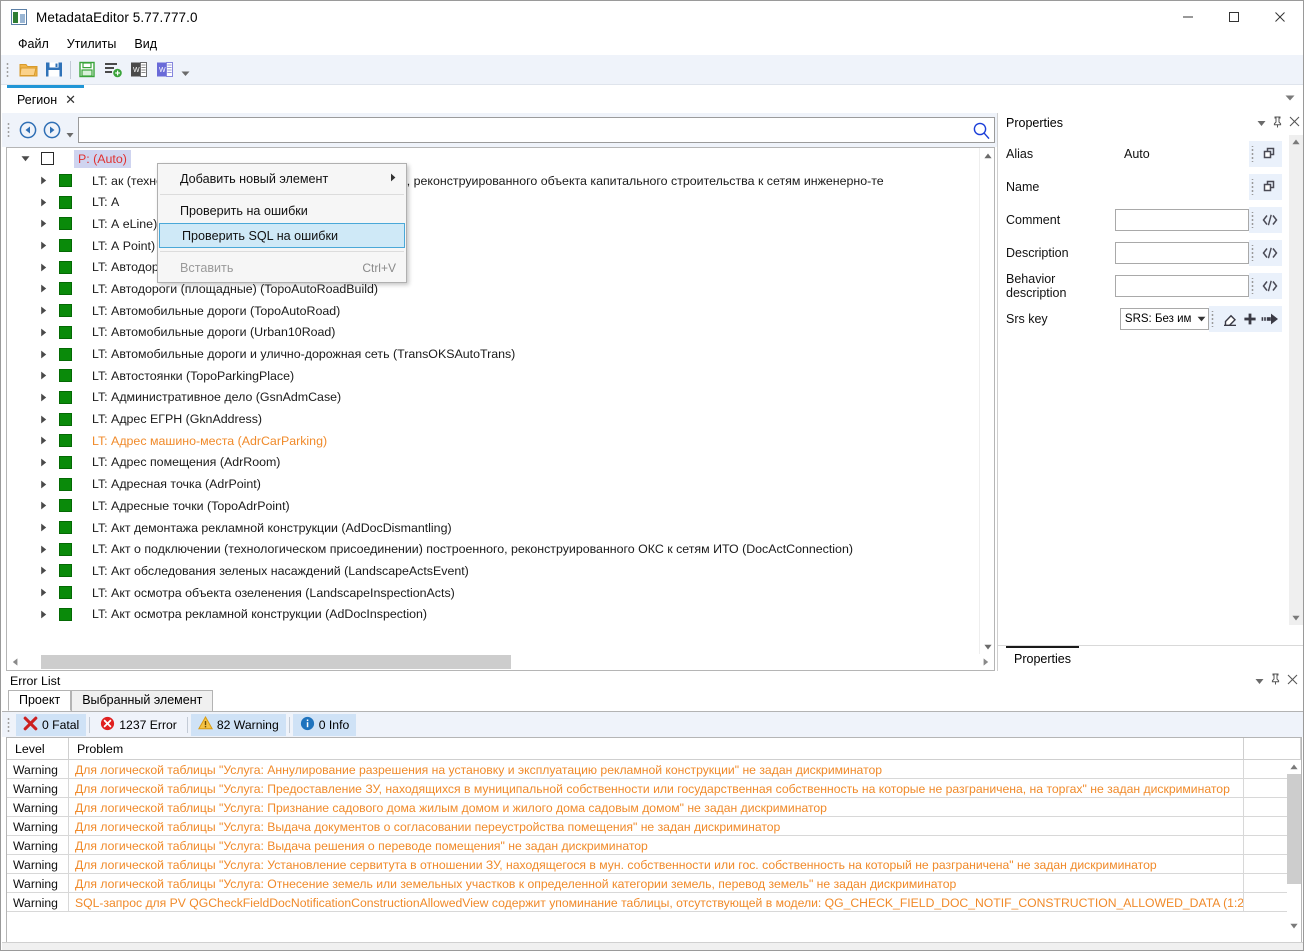 The image size is (1304, 951). What do you see at coordinates (9, 130) in the screenshot?
I see `navbar-gripper` at bounding box center [9, 130].